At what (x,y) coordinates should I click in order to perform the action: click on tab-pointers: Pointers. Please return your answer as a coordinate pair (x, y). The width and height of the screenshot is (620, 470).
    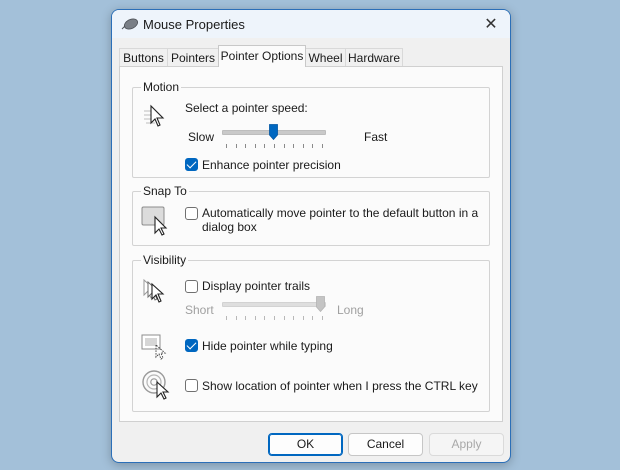
    Looking at the image, I should click on (193, 57).